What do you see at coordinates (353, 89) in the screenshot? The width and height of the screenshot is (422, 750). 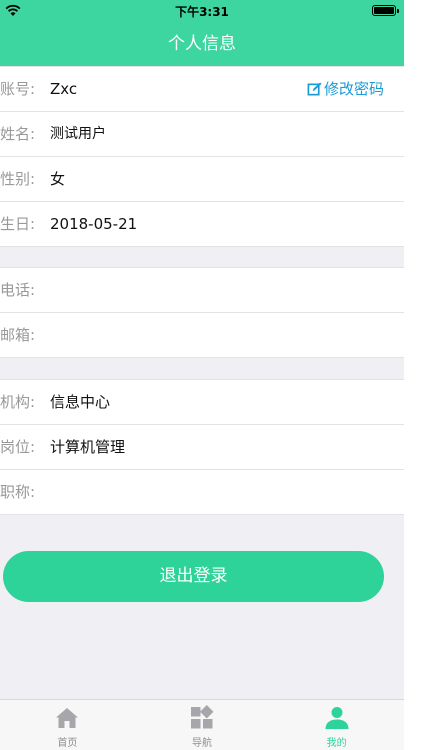 I see `change-password-label: 修改密码` at bounding box center [353, 89].